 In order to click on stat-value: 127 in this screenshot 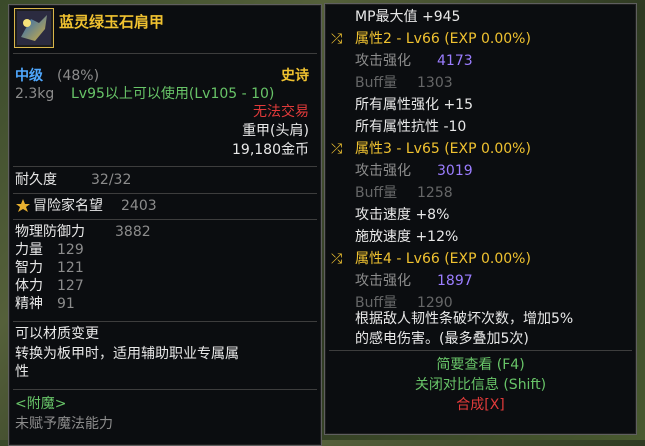, I will do `click(70, 286)`.